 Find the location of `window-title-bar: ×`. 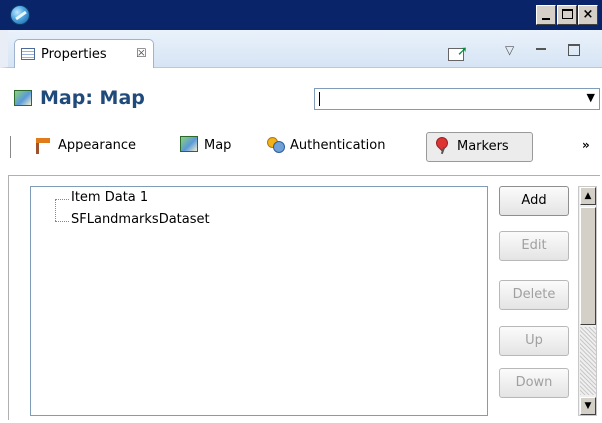

window-title-bar: × is located at coordinates (301, 15).